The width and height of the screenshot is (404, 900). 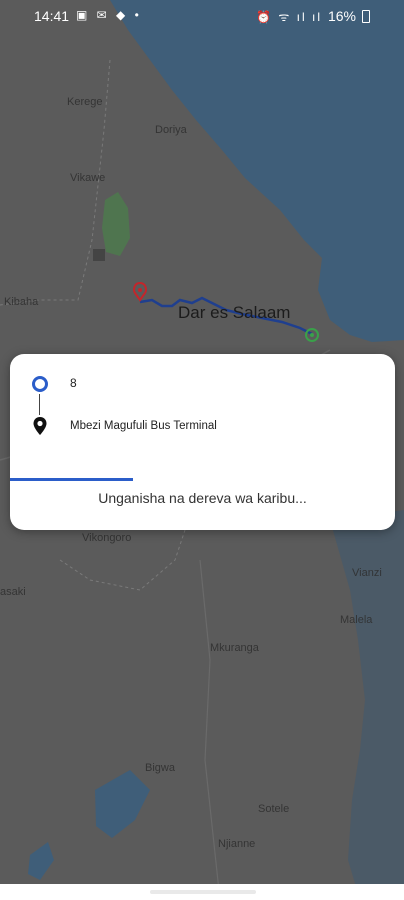 What do you see at coordinates (366, 16) in the screenshot?
I see `battery-icon` at bounding box center [366, 16].